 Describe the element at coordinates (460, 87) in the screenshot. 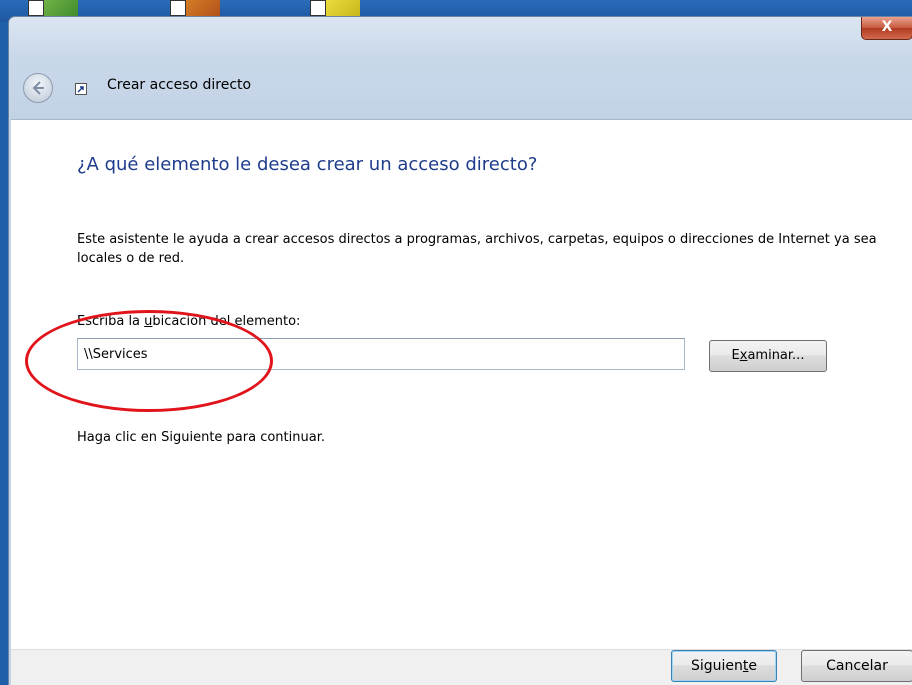

I see `wizard-nav-bar: Crear acceso directo` at that location.